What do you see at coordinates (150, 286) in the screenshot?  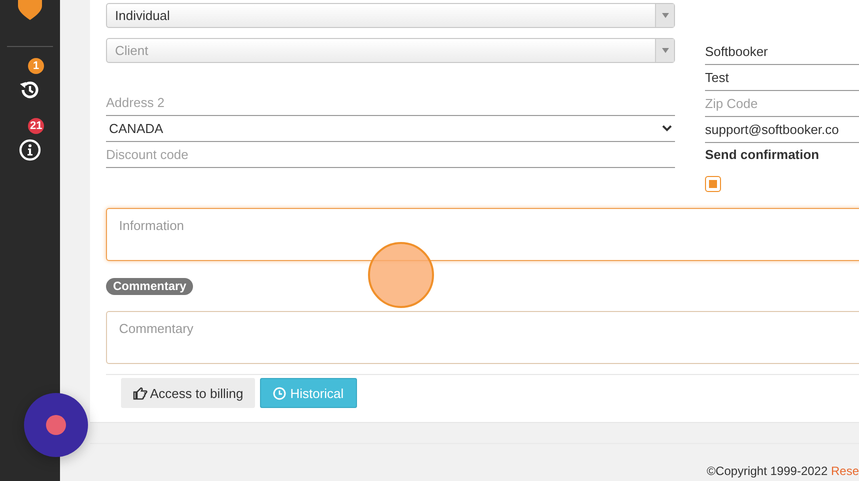 I see `commentary-label: Commentary` at bounding box center [150, 286].